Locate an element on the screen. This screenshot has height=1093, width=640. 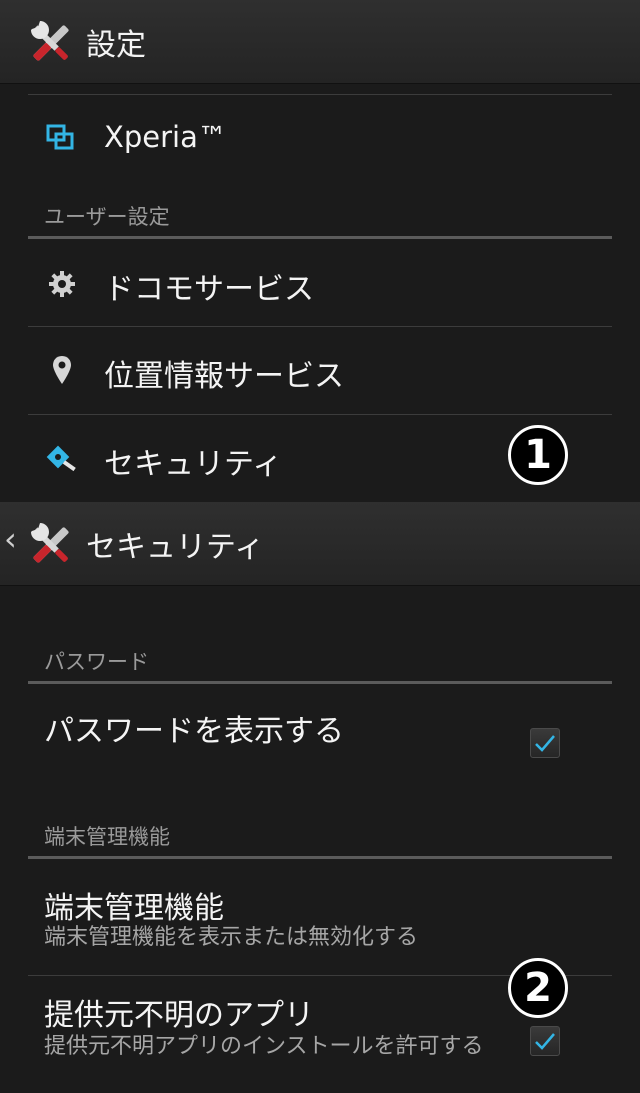
security-action-bar: ‹ セキュリティ is located at coordinates (320, 544).